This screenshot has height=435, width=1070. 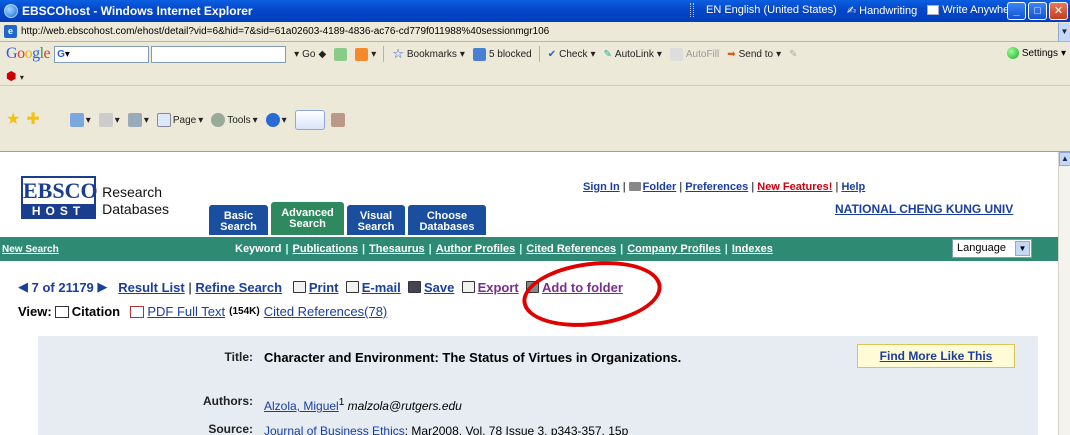 What do you see at coordinates (186, 311) in the screenshot?
I see `pdf-full-text-link: PDF Full Text` at bounding box center [186, 311].